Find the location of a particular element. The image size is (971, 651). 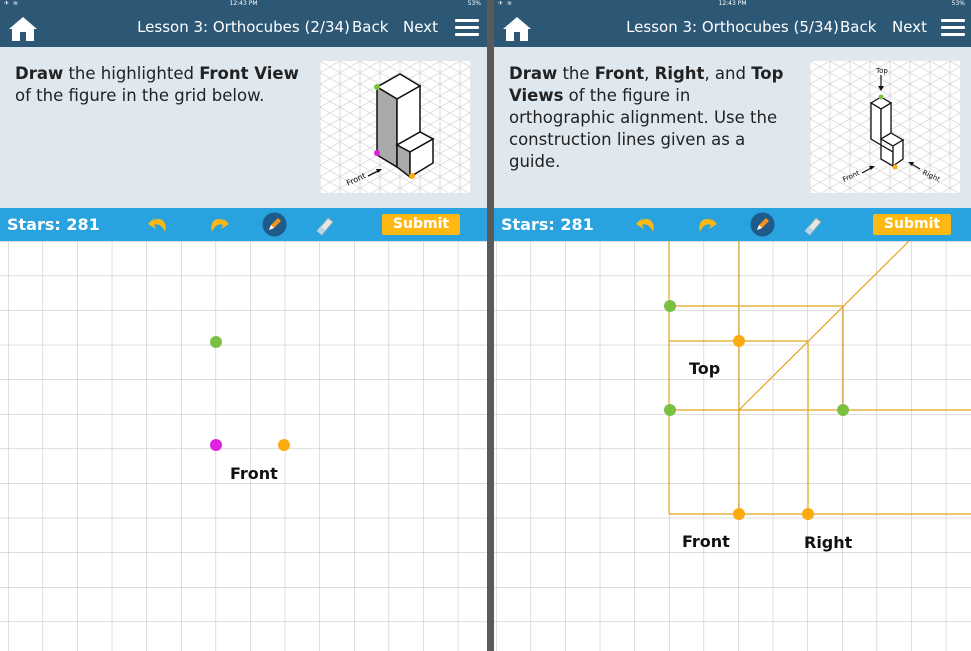

nav-bar: Lesson 3: Orthocubes (2/34) Back Next is located at coordinates (243, 27).